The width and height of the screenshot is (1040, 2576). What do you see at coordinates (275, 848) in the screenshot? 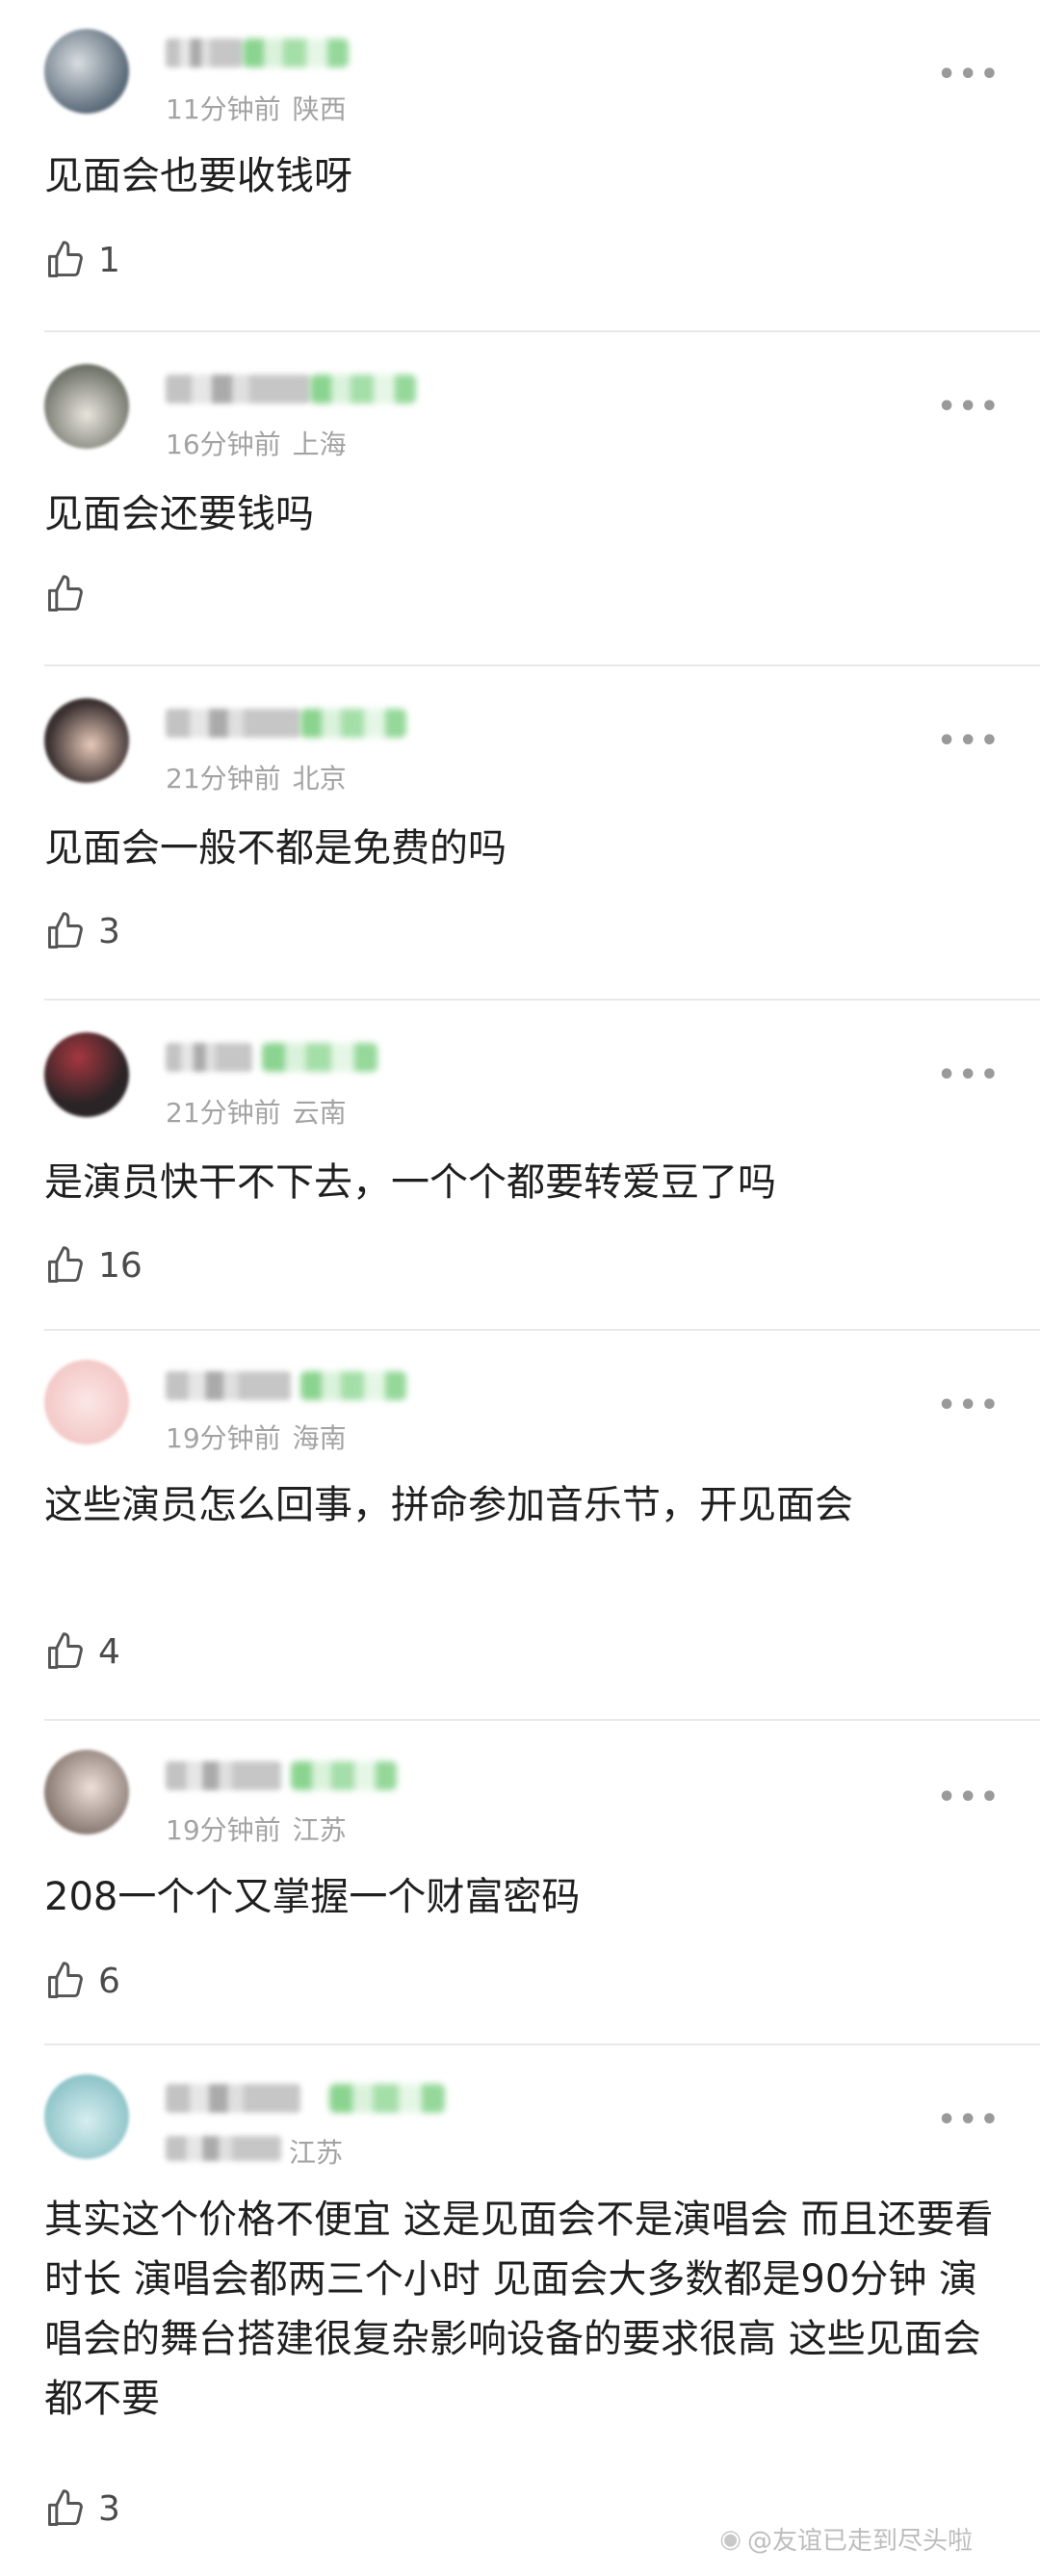
I see `comment-text: 见面会一般不都是免费的吗` at bounding box center [275, 848].